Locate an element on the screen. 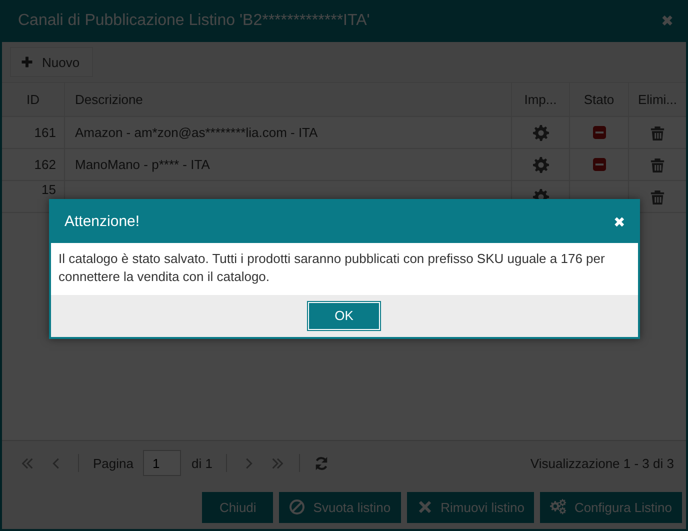  ok-button: OK is located at coordinates (344, 316).